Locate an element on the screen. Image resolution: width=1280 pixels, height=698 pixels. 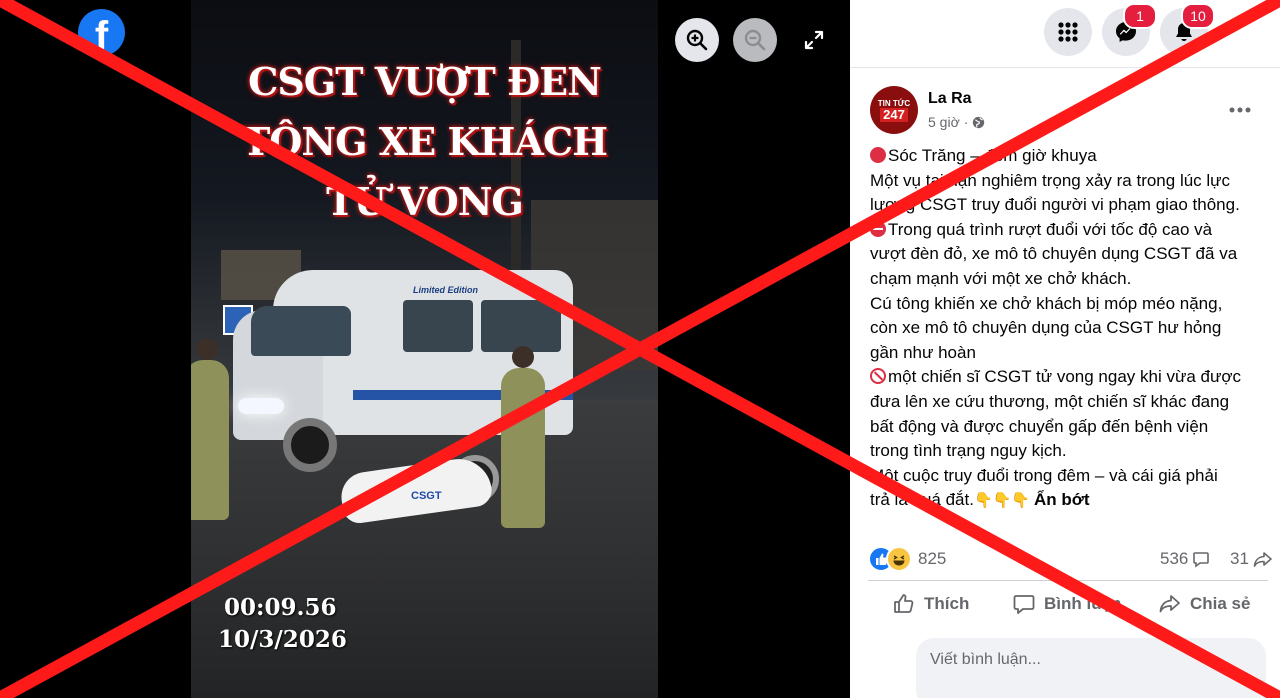
see-less-link: Ẩn bớt is located at coordinates (1062, 499).